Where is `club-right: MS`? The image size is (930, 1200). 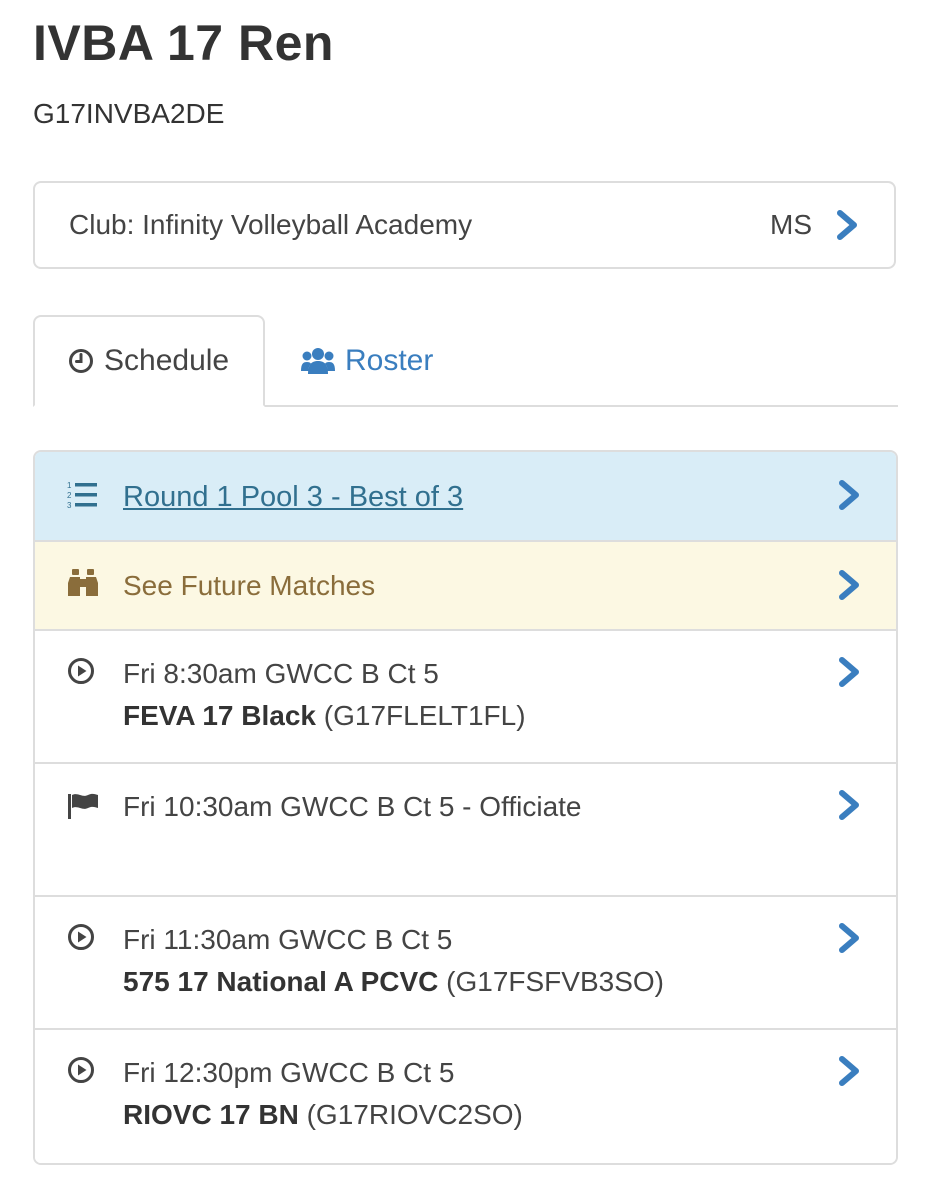 club-right: MS is located at coordinates (815, 225).